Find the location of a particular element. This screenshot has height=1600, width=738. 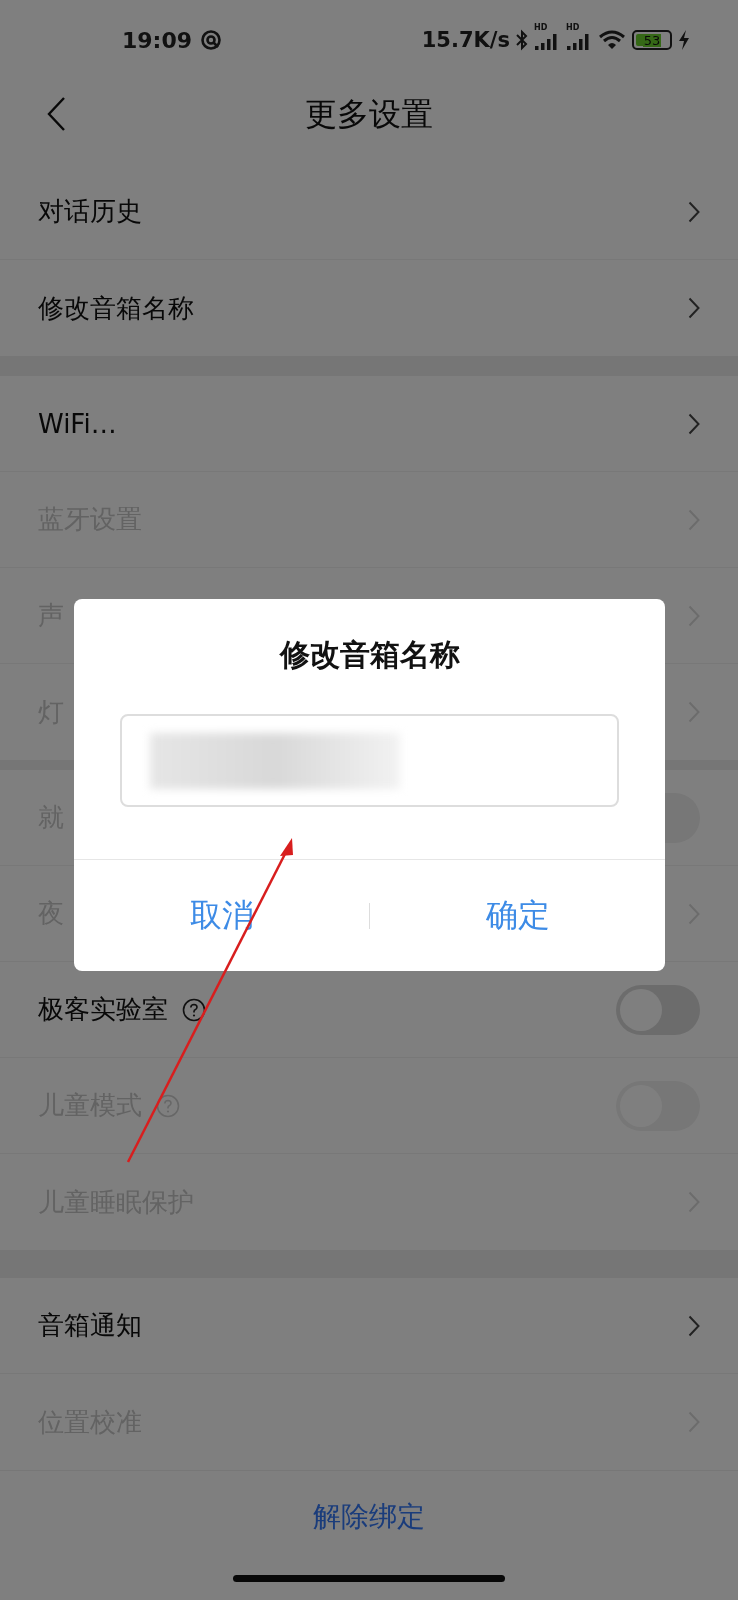

row-label: 音箱通知 is located at coordinates (90, 1325).